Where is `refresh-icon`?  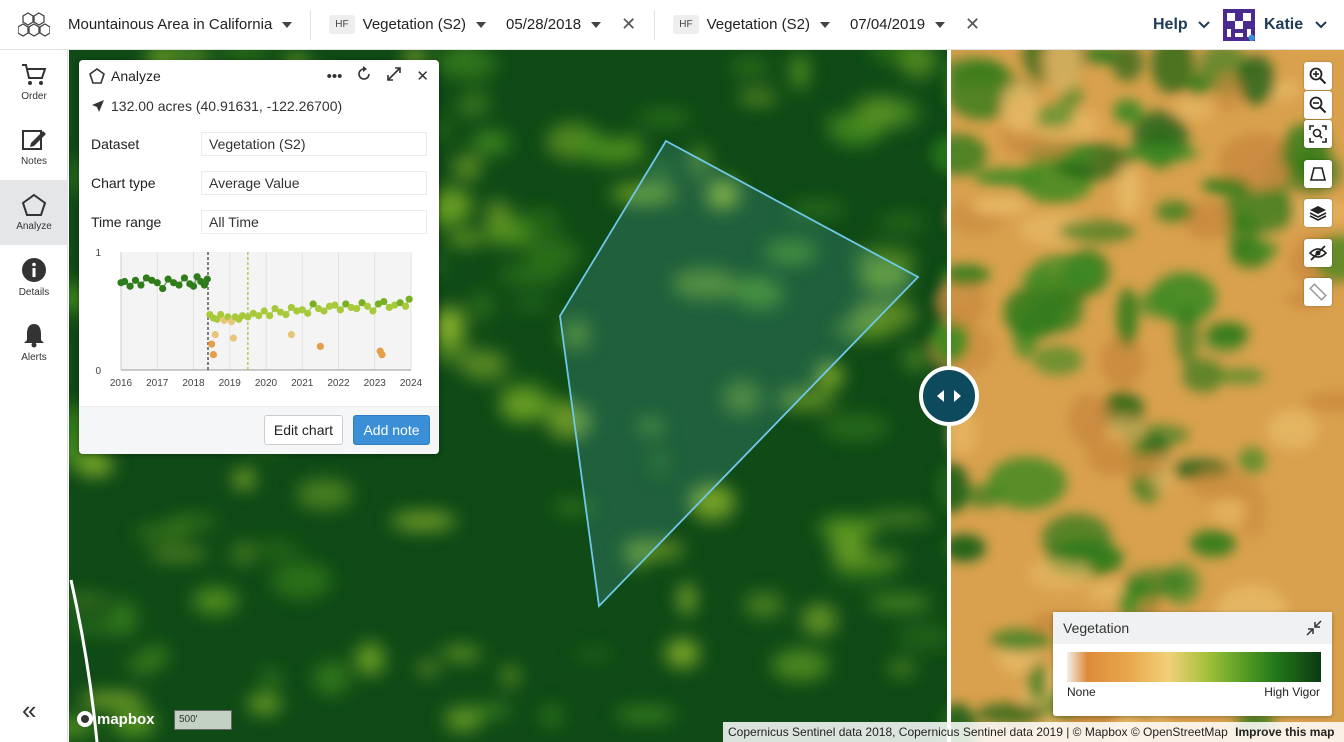 refresh-icon is located at coordinates (364, 76).